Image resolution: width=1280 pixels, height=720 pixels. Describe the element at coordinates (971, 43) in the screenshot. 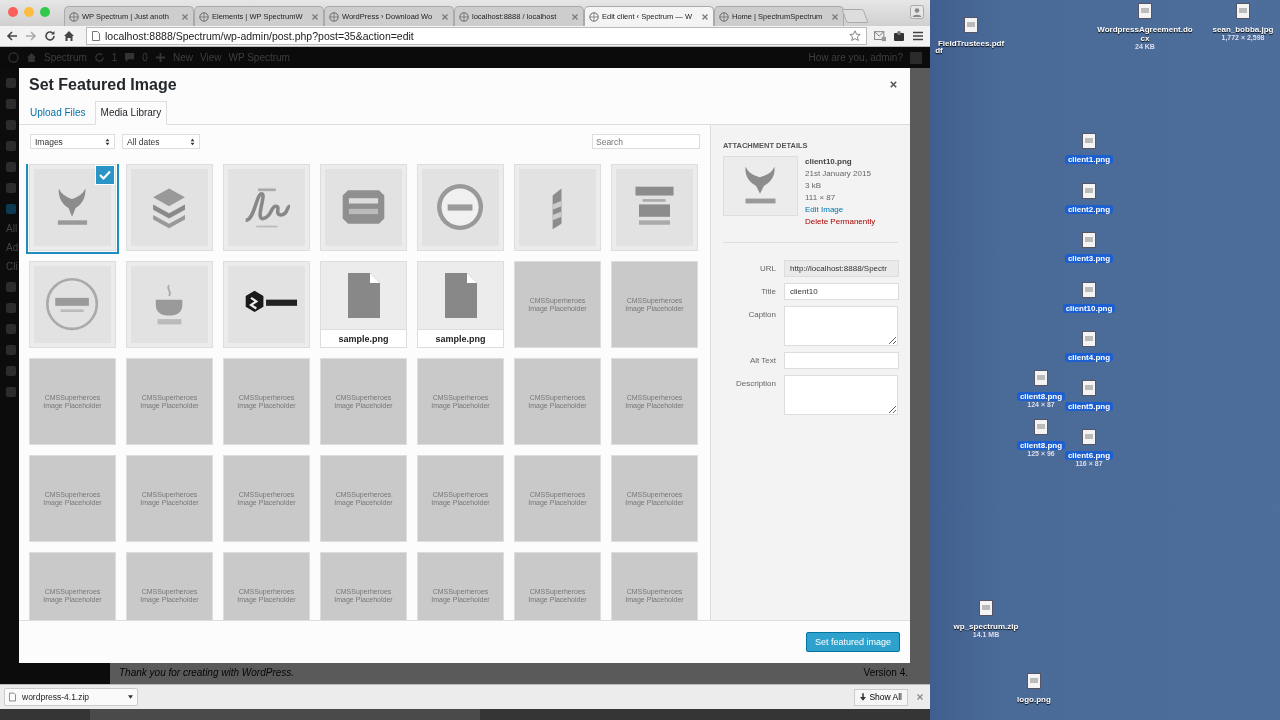

I see `file-name: FieldTrustees.pdf` at that location.